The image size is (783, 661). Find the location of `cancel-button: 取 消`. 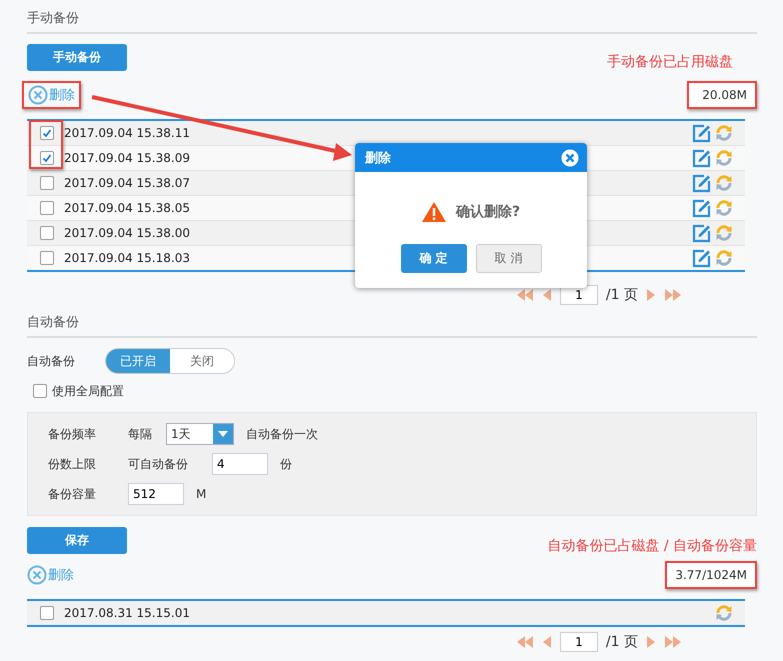

cancel-button: 取 消 is located at coordinates (509, 258).